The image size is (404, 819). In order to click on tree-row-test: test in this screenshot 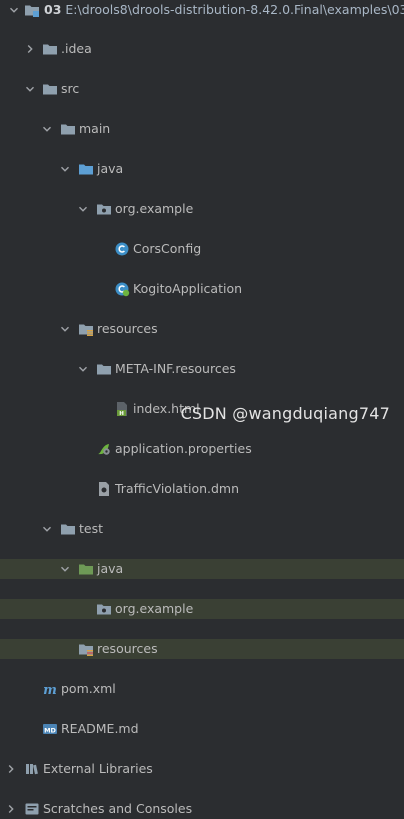, I will do `click(202, 529)`.